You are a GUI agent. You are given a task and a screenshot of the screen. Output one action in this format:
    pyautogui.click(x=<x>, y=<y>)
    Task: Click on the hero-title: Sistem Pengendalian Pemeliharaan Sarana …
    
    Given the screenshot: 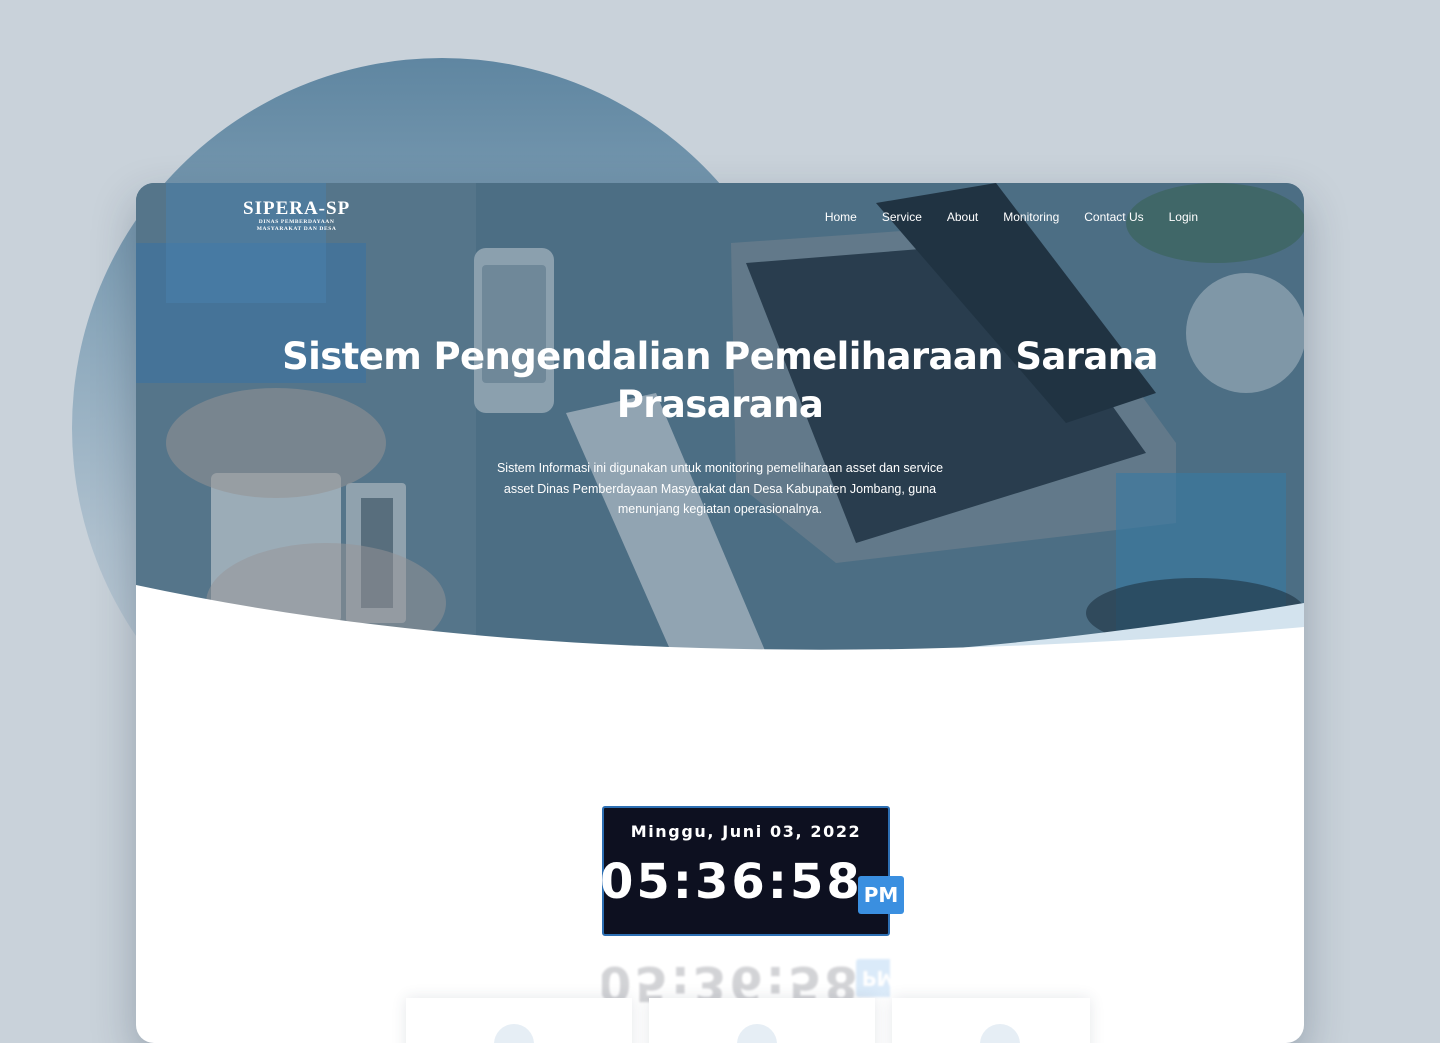 What is the action you would take?
    pyautogui.click(x=720, y=381)
    